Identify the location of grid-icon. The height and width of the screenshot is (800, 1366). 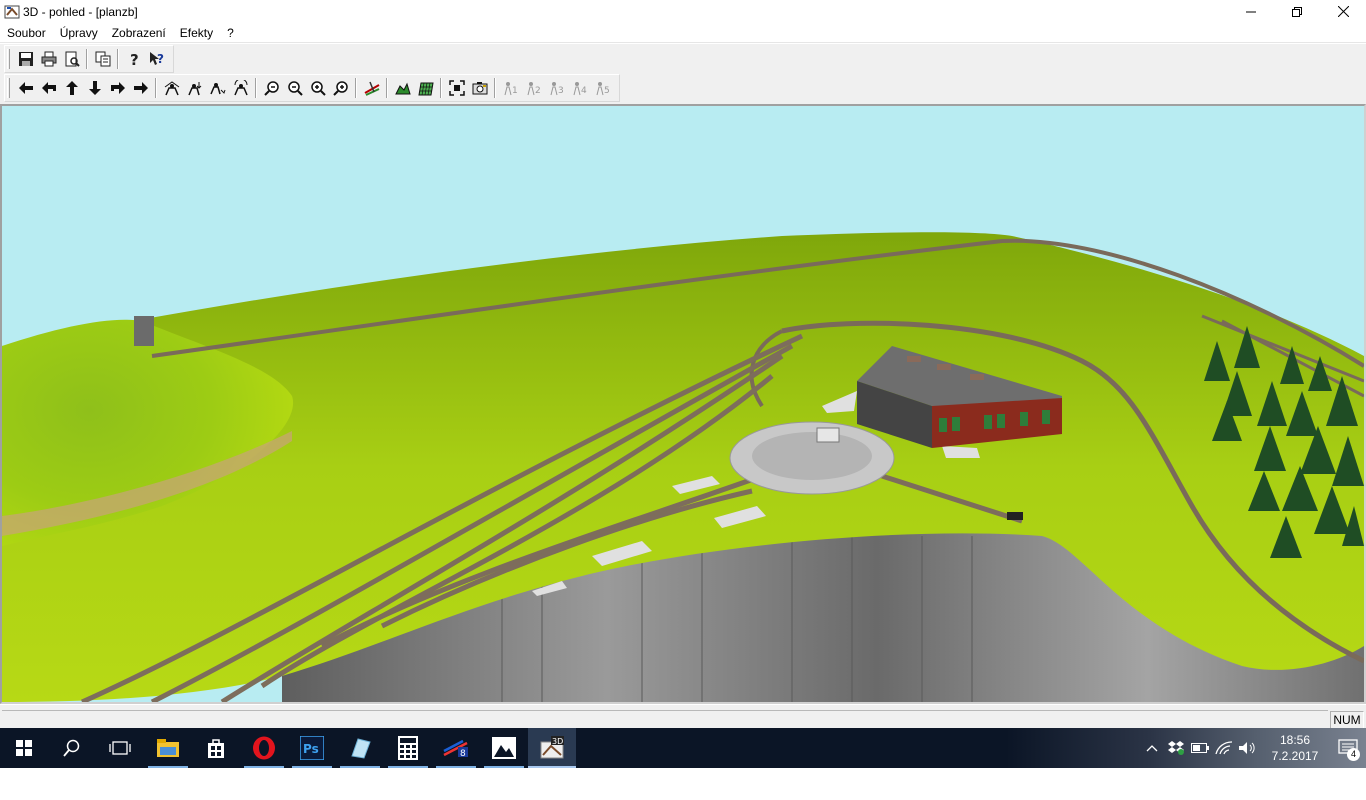
(425, 89).